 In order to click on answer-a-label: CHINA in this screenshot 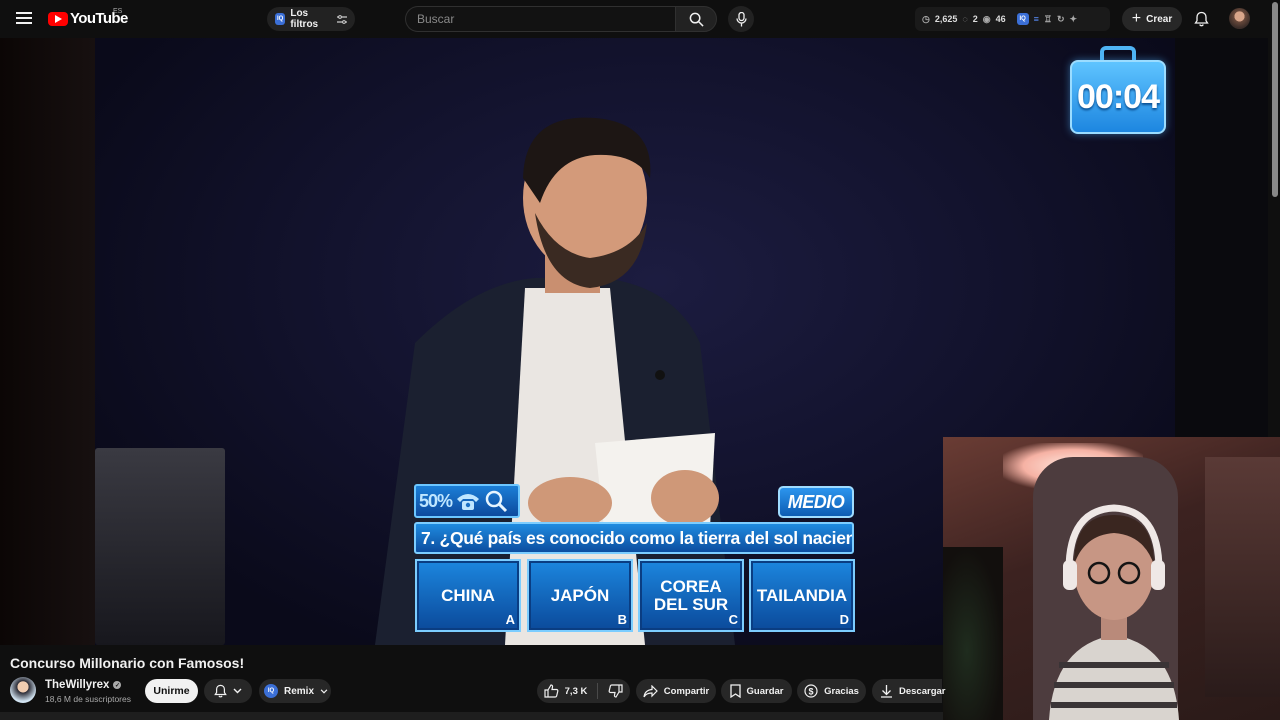, I will do `click(468, 595)`.